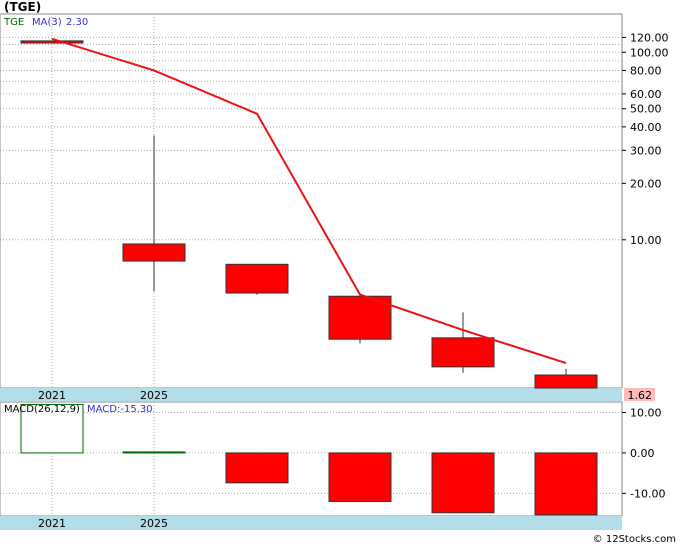 This screenshot has height=546, width=680. Describe the element at coordinates (311, 523) in the screenshot. I see `macd-x-axis-band` at that location.